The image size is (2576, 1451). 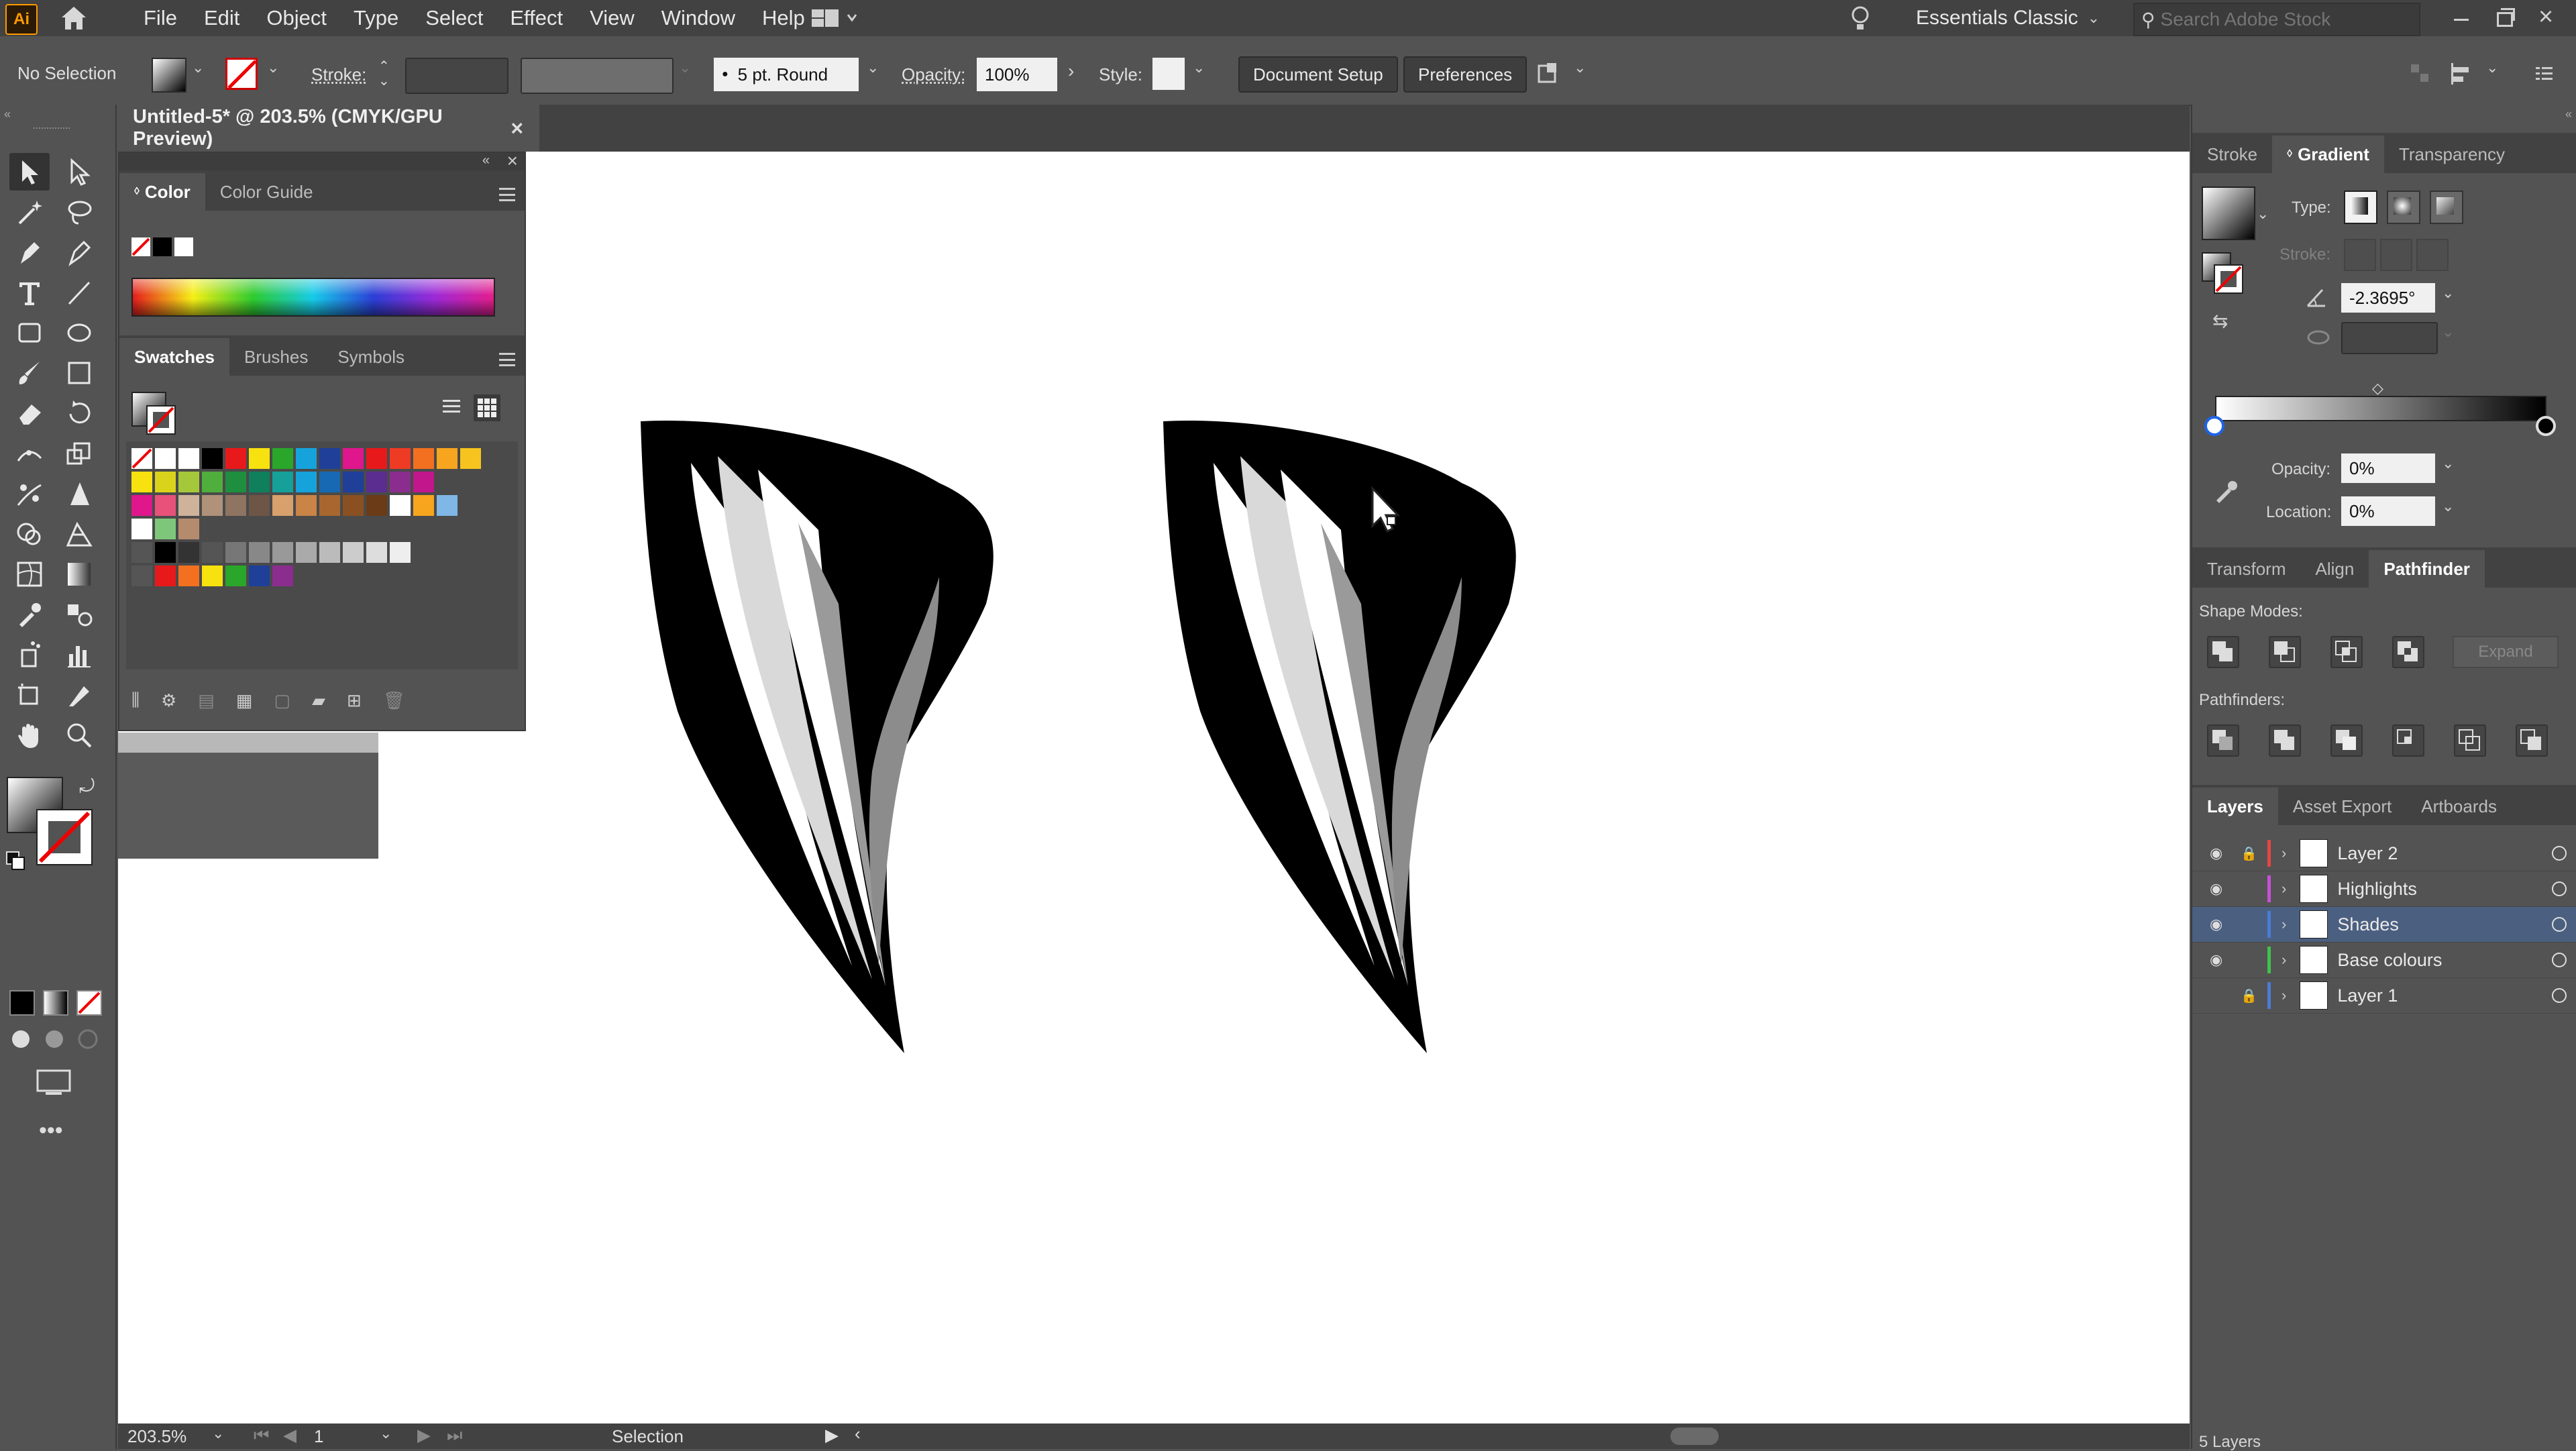 What do you see at coordinates (376, 18) in the screenshot?
I see `menu-type: Type` at bounding box center [376, 18].